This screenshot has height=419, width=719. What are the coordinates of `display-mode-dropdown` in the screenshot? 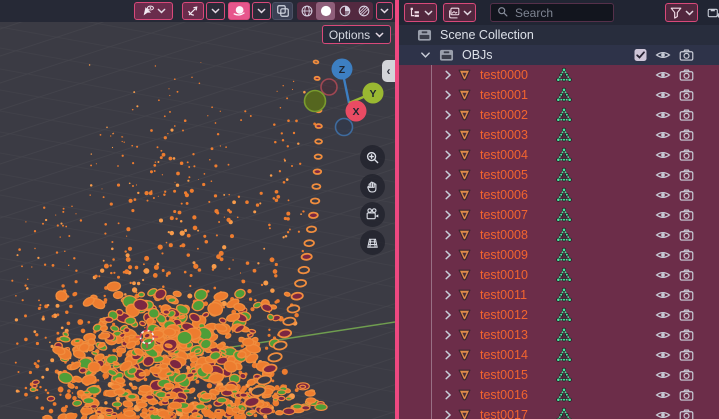 It's located at (459, 12).